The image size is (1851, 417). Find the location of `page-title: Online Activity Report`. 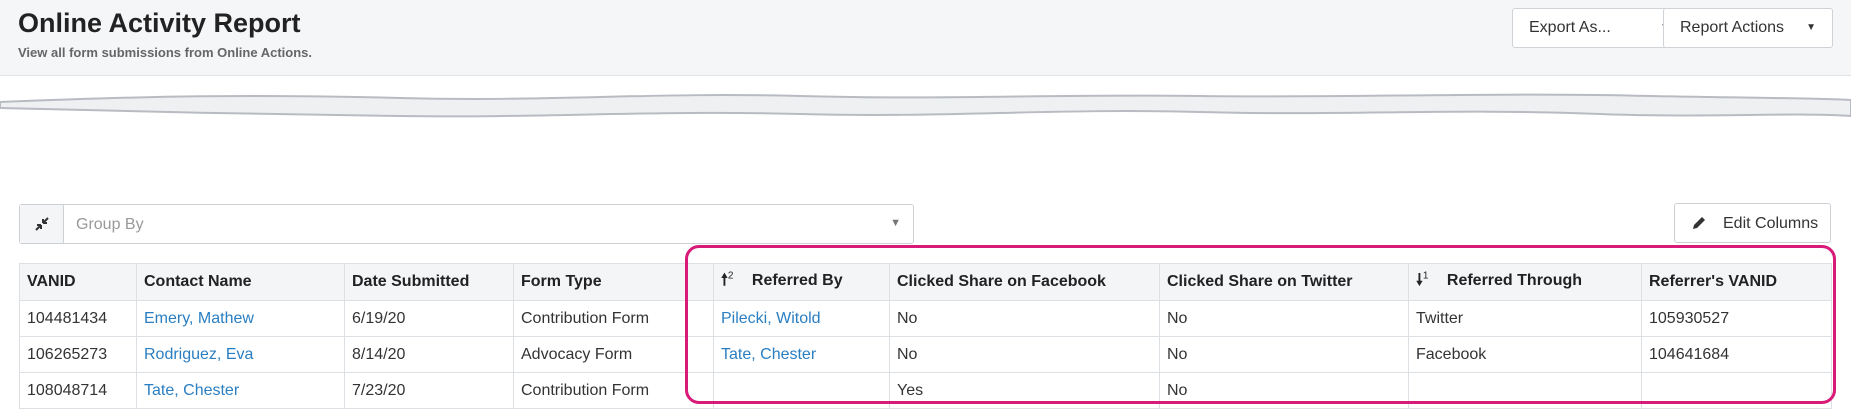

page-title: Online Activity Report is located at coordinates (159, 23).